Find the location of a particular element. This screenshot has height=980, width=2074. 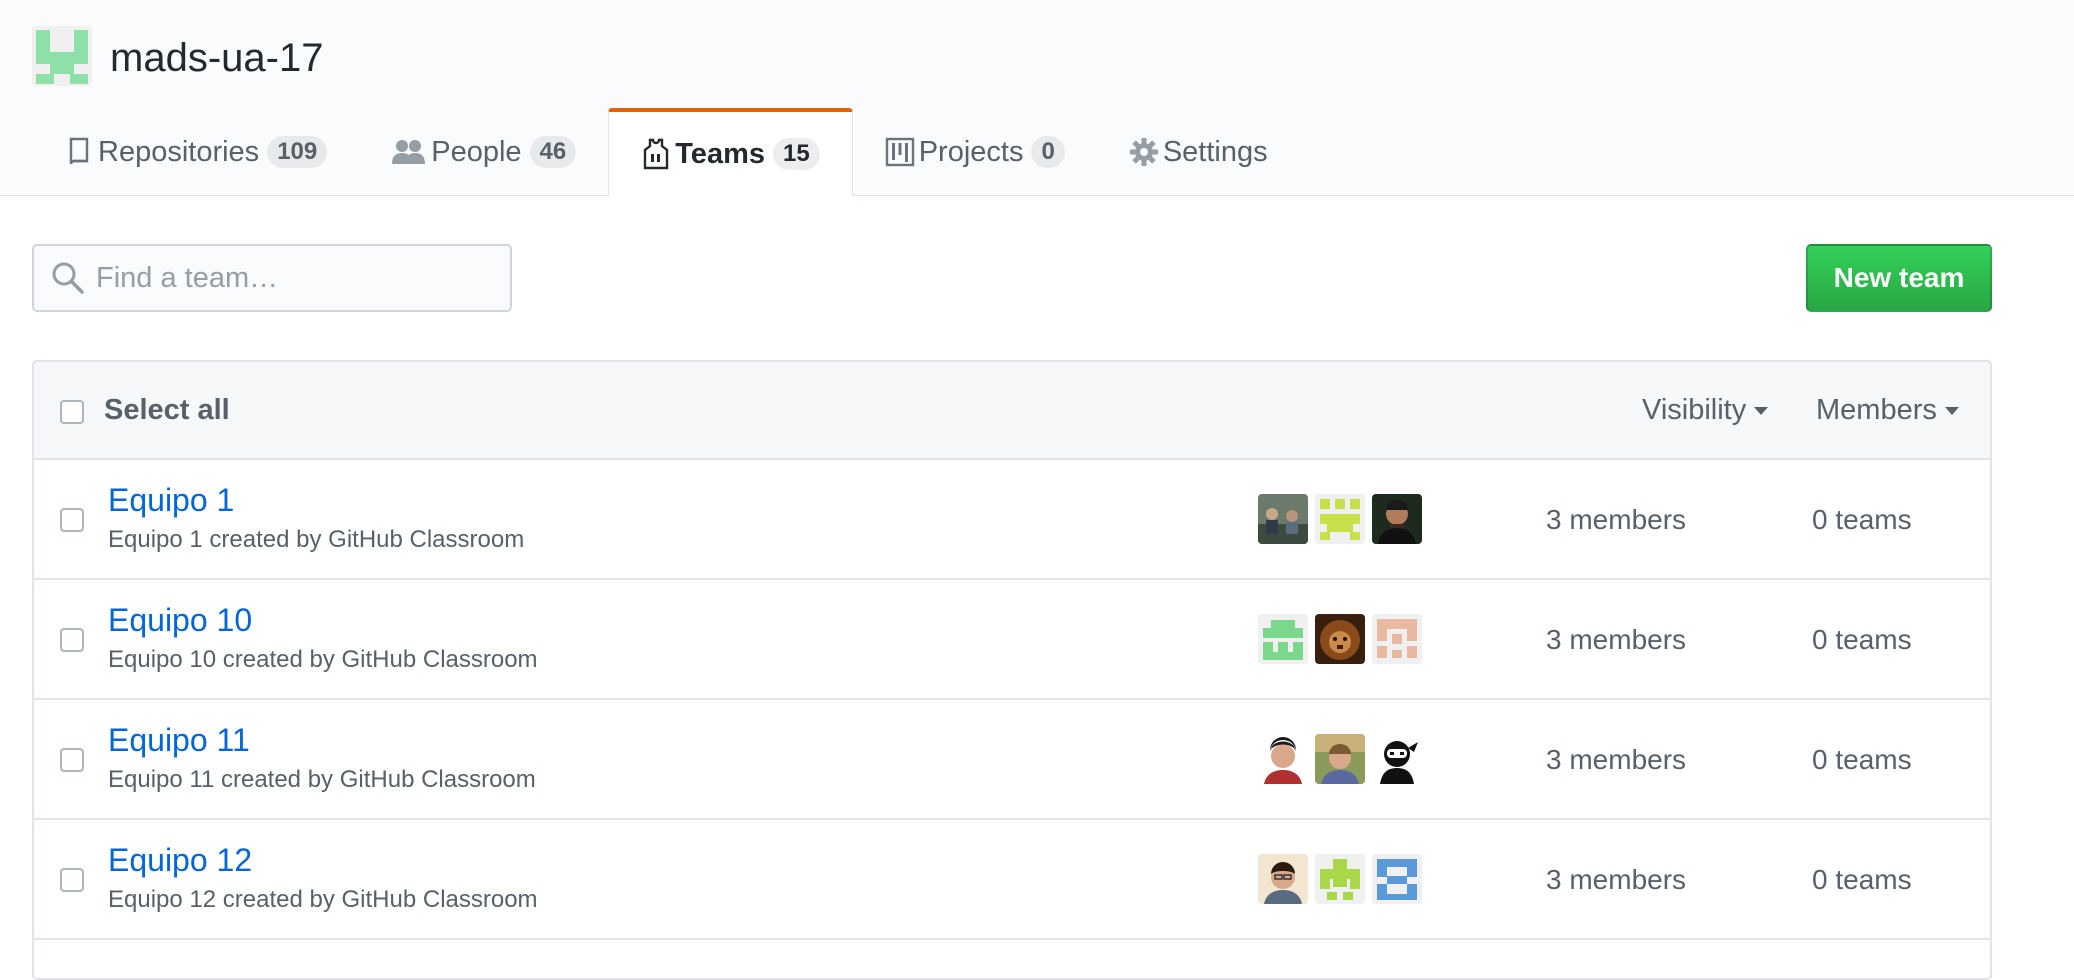

tab-settings: Settings is located at coordinates (1198, 152).